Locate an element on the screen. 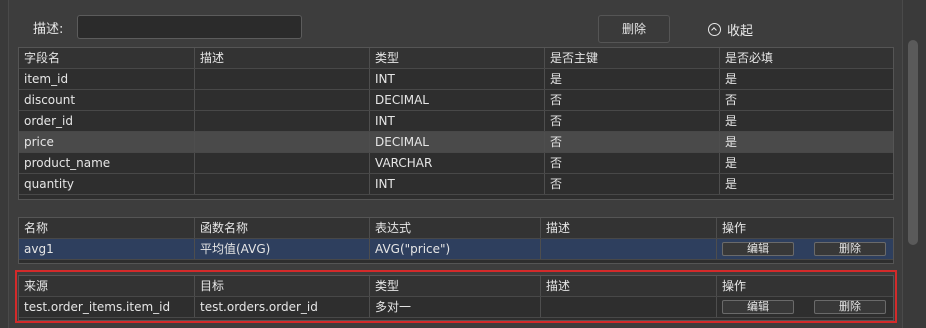  table-row: product_name VARCHAR 否 是 is located at coordinates (456, 163).